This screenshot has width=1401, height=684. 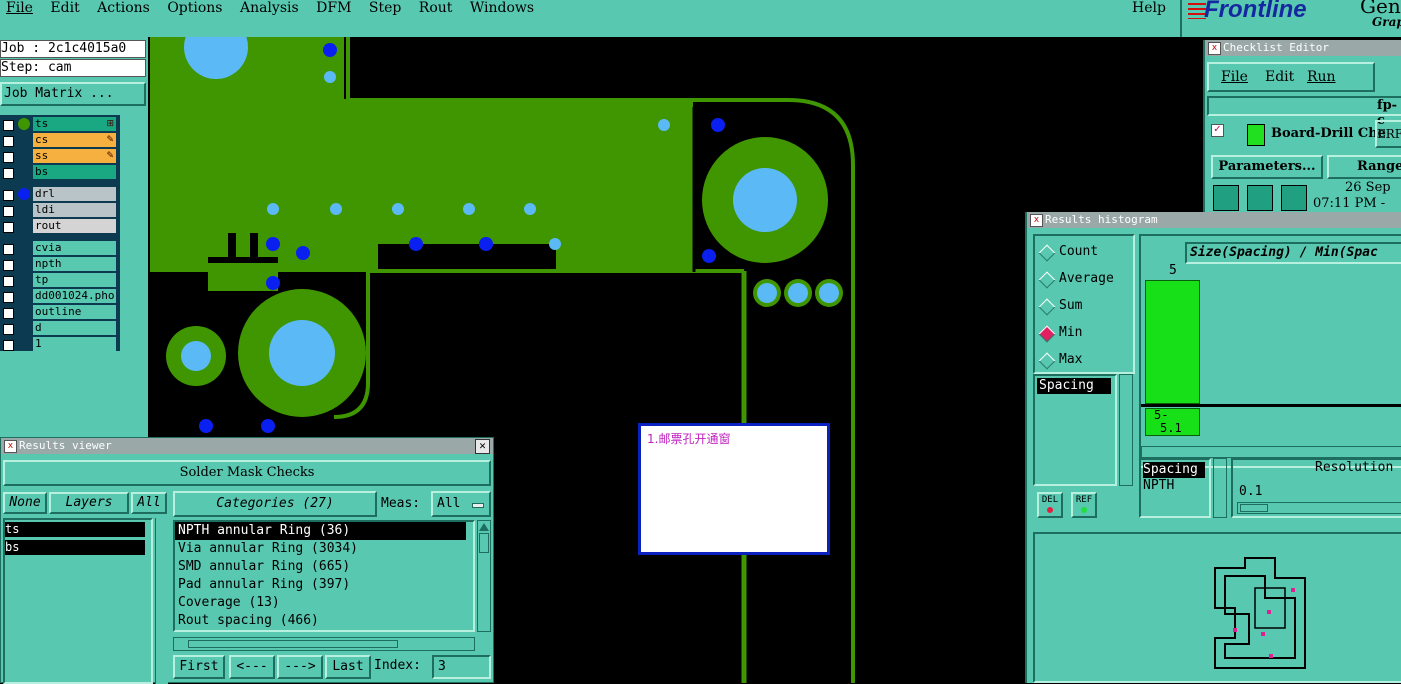 I want to click on hscroll-thumb, so click(x=293, y=644).